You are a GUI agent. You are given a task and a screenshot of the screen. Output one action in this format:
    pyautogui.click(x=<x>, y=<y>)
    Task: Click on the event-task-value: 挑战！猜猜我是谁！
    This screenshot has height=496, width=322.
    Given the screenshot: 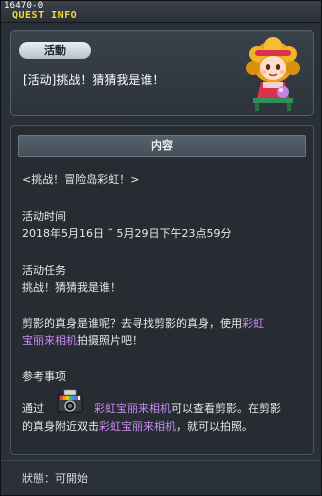 What is the action you would take?
    pyautogui.click(x=71, y=287)
    